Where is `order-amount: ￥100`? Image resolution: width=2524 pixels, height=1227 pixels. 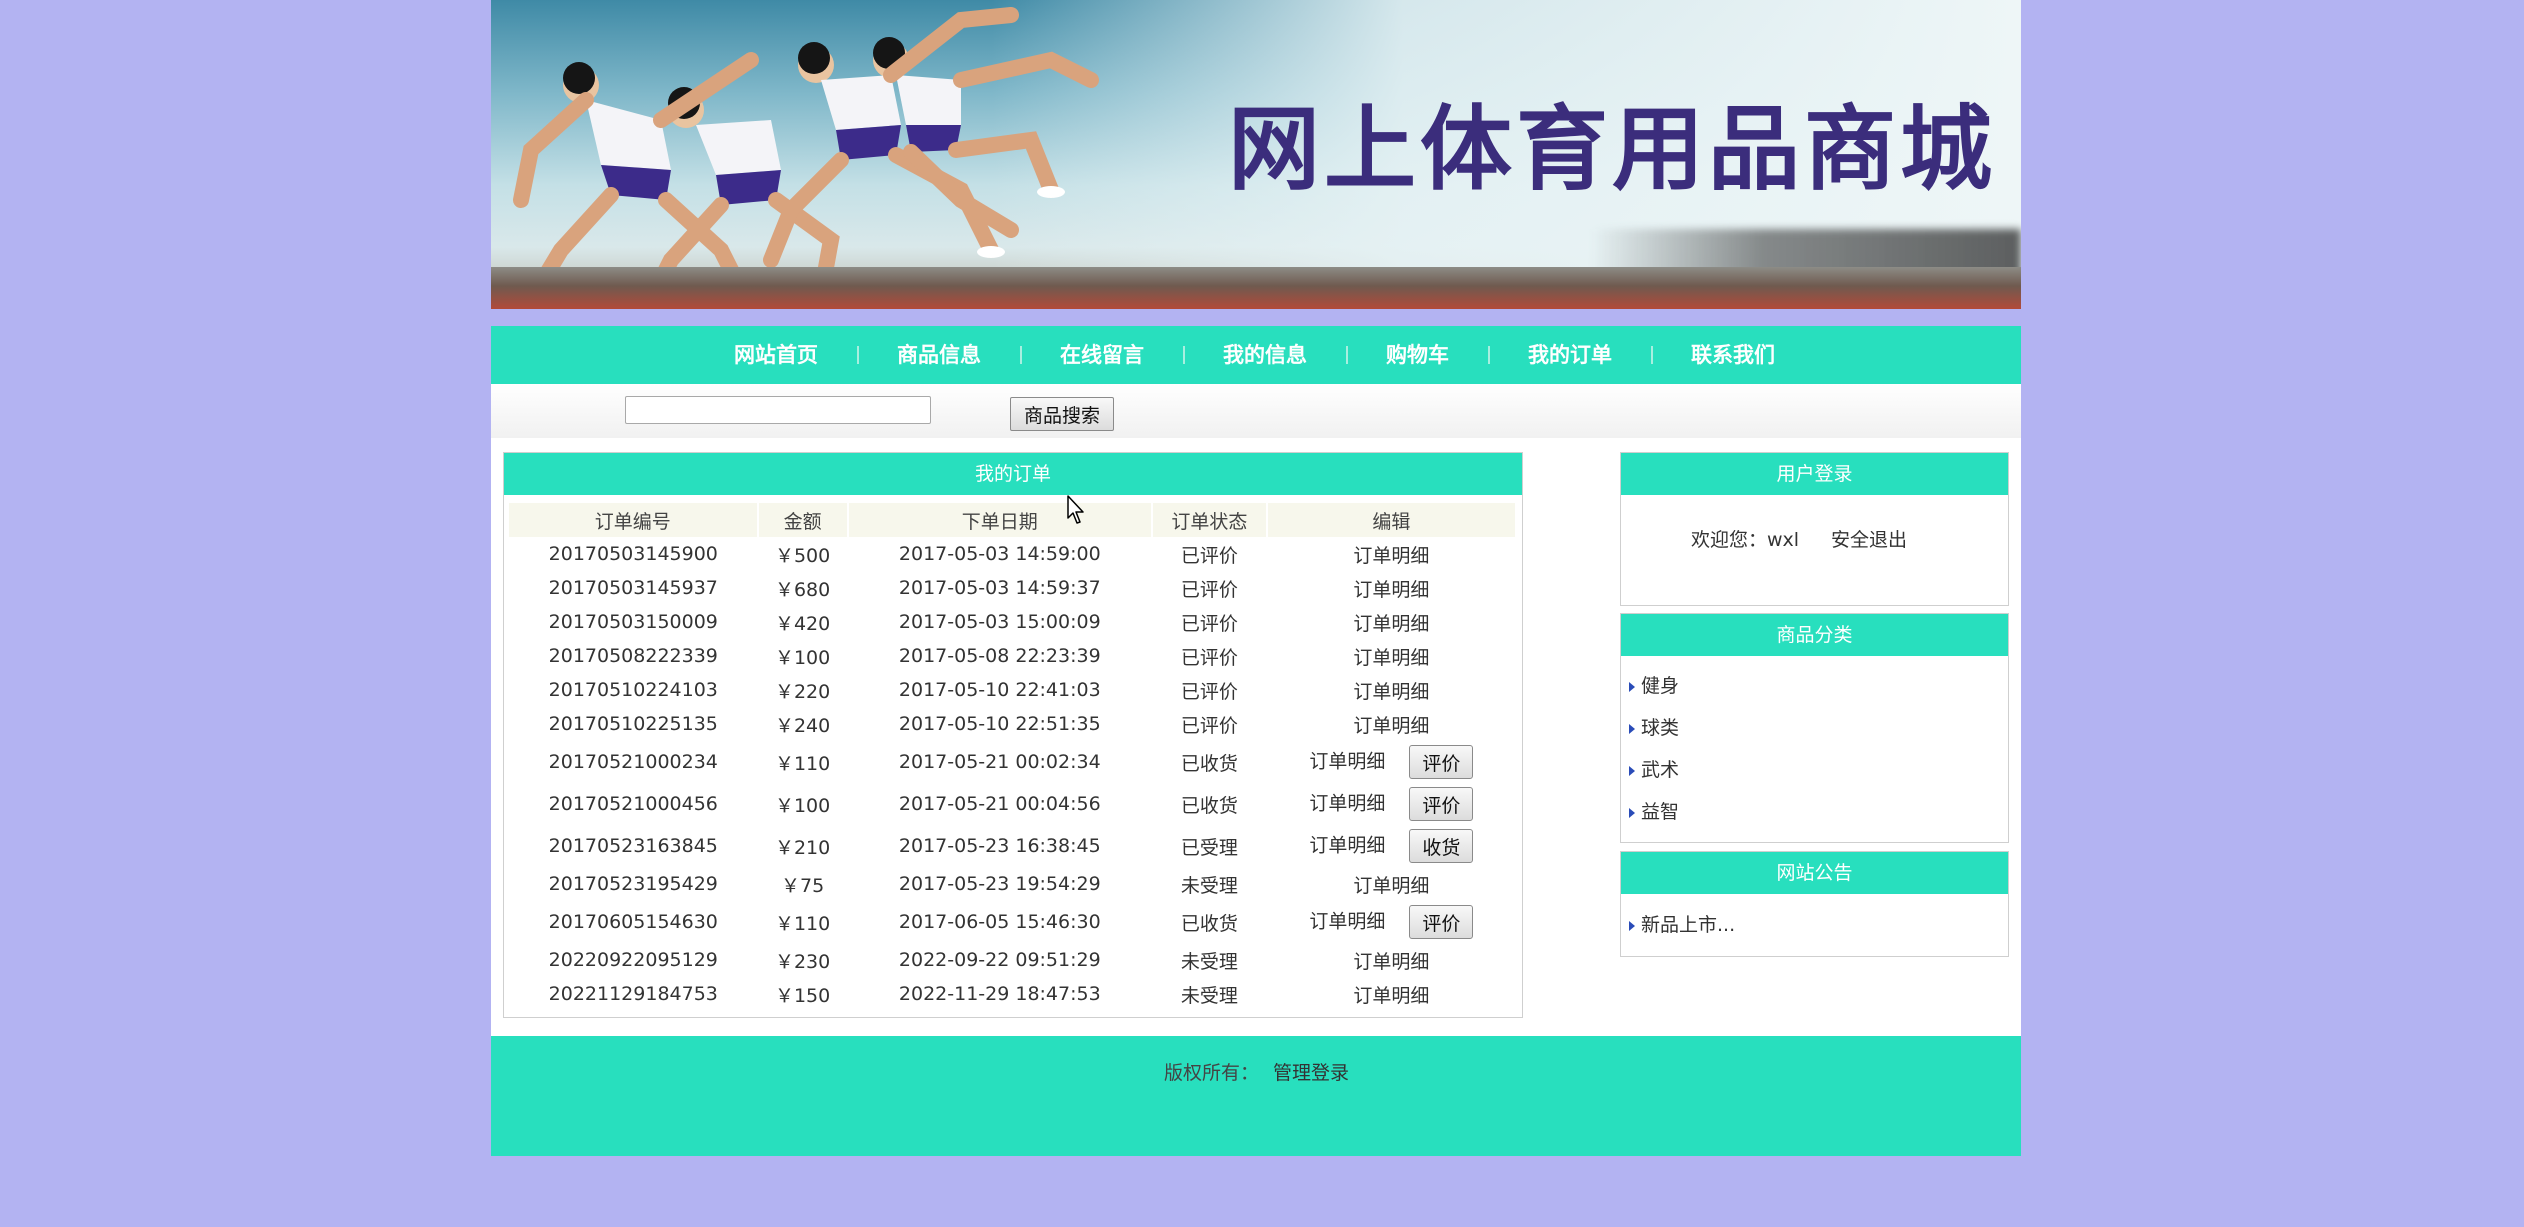
order-amount: ￥100 is located at coordinates (802, 657).